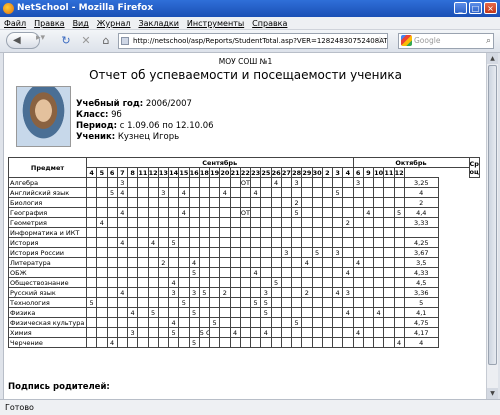 This screenshot has width=500, height=415. I want to click on reload-icon: ↻, so click(66, 41).